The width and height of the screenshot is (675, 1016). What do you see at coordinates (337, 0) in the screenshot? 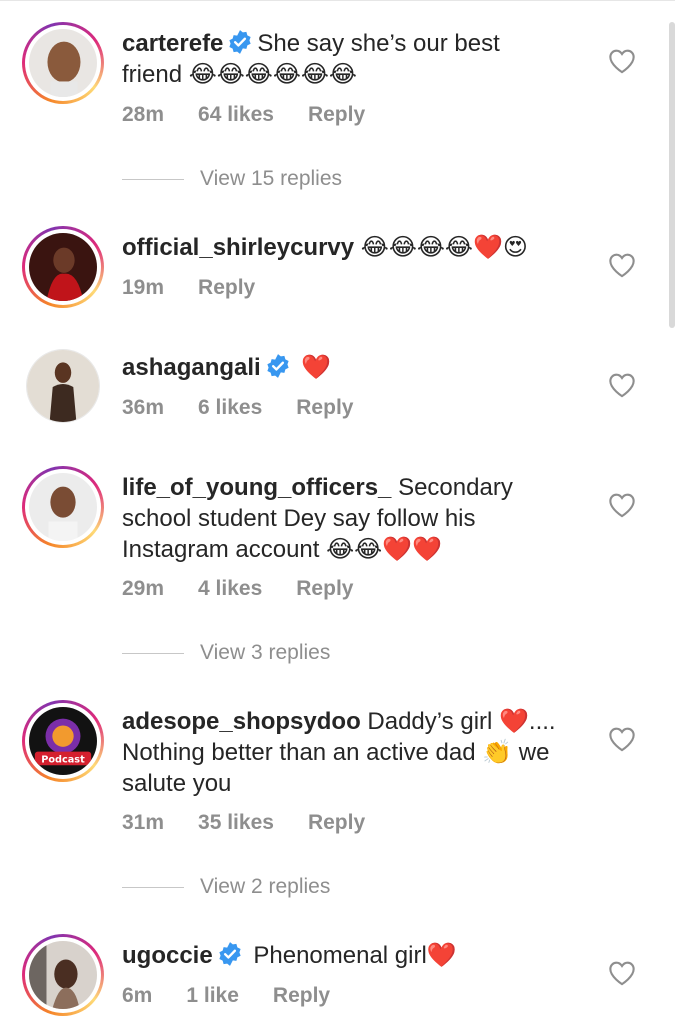
I see `top-divider` at bounding box center [337, 0].